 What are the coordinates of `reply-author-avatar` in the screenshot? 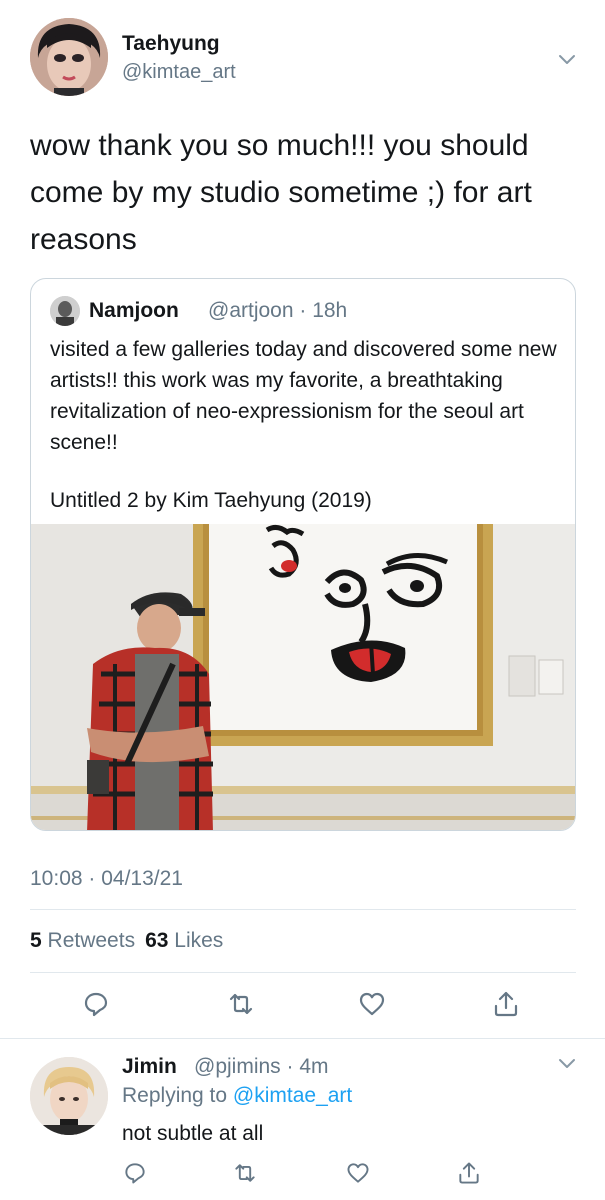 It's located at (69, 1096).